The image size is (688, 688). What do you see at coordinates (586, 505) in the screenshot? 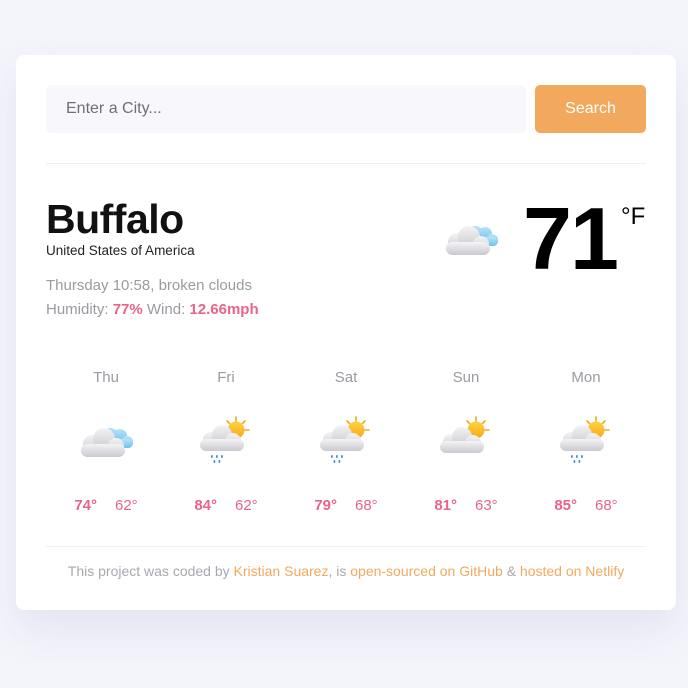
I see `forecast-temps: 85° 68°` at bounding box center [586, 505].